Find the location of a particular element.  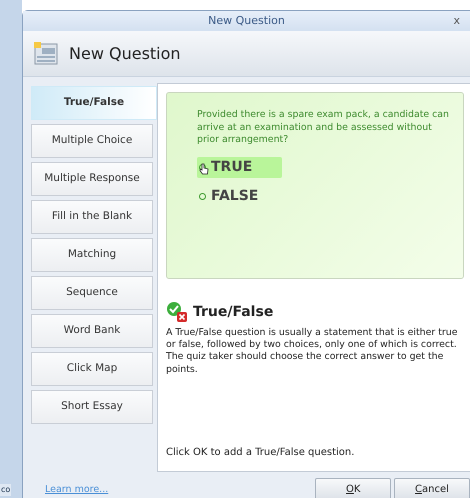

background-text: co is located at coordinates (6, 490).